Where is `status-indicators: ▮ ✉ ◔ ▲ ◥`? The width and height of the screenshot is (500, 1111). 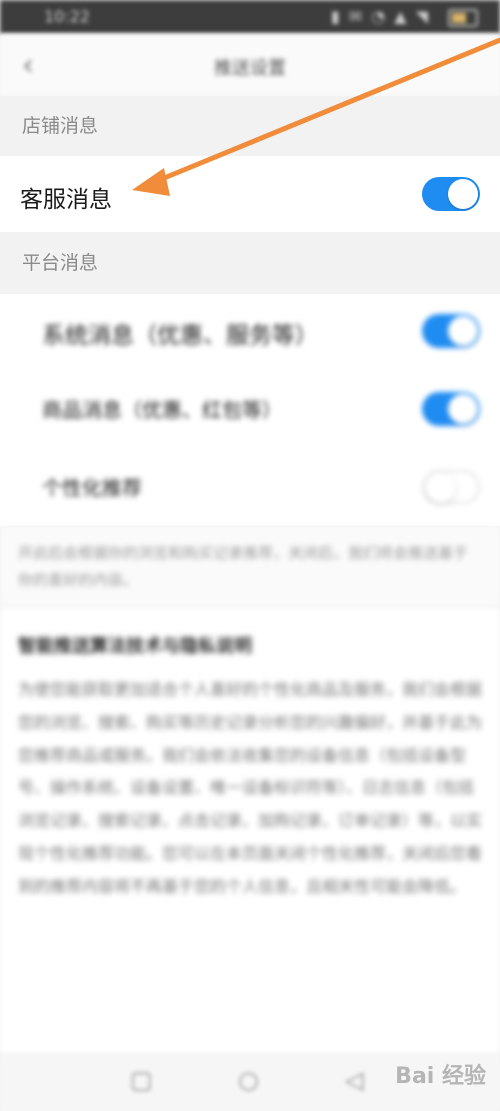
status-indicators: ▮ ✉ ◔ ▲ ◥ is located at coordinates (380, 16).